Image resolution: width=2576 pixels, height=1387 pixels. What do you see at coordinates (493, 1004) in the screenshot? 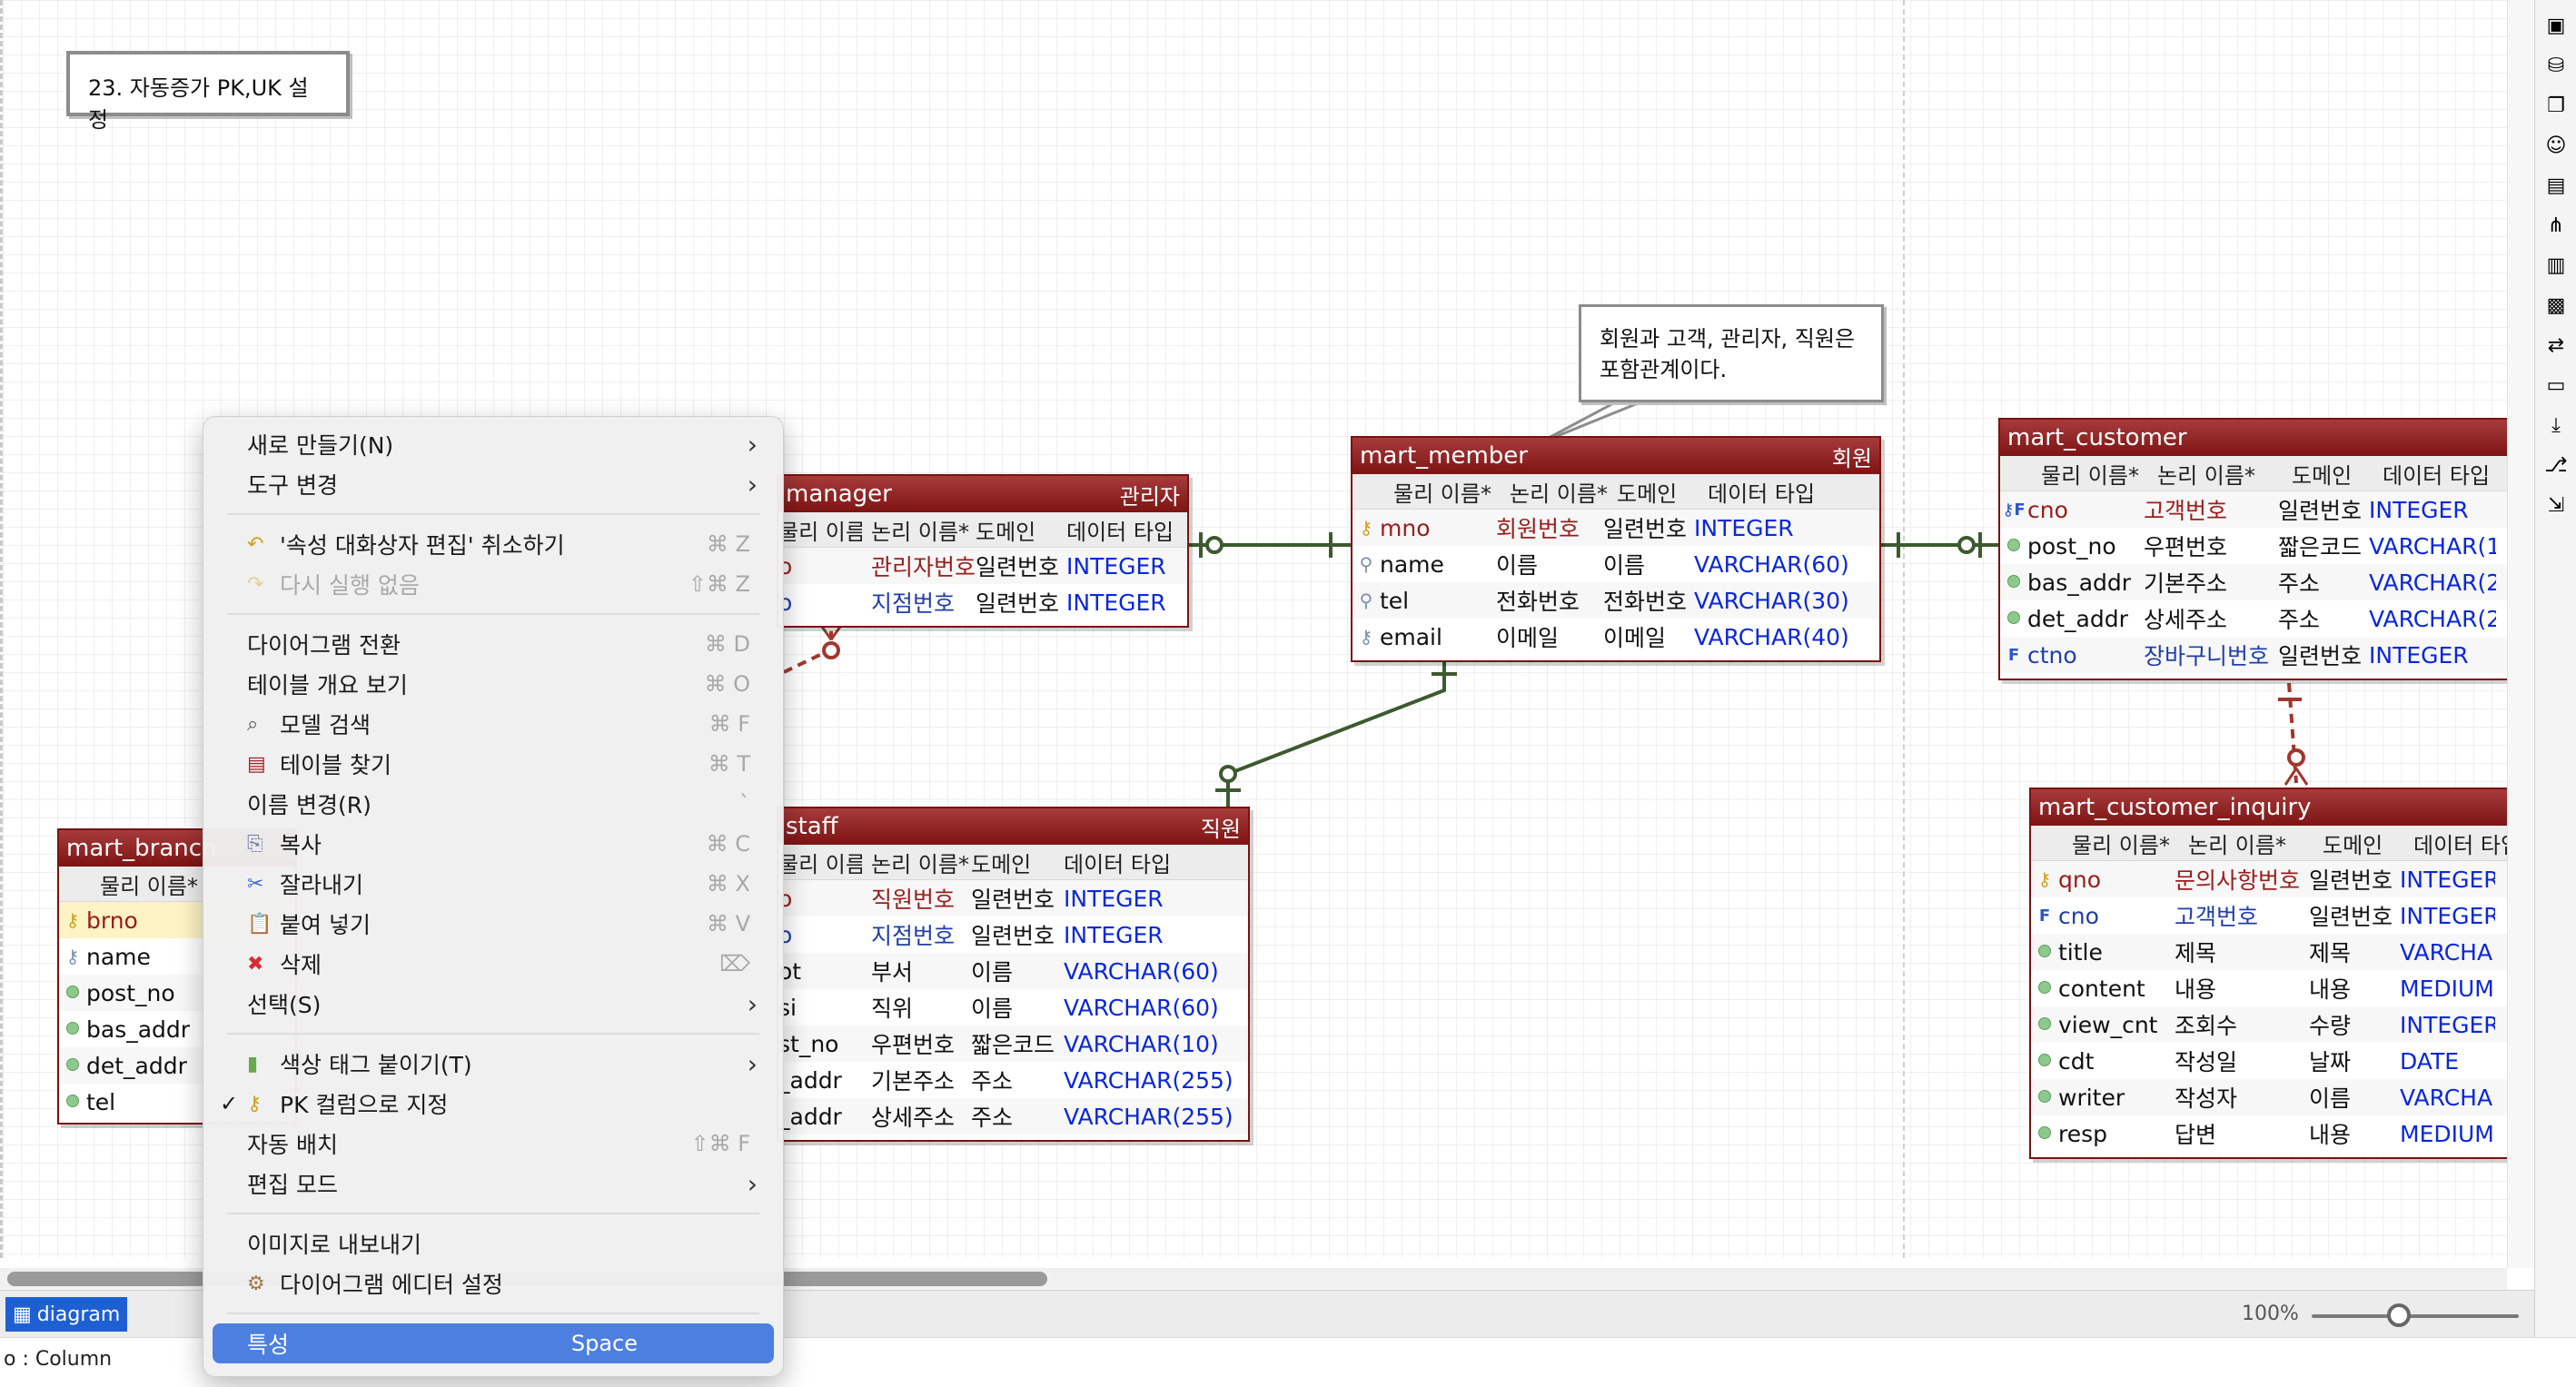
I see `menu-item-select: 선택(S) ›` at bounding box center [493, 1004].